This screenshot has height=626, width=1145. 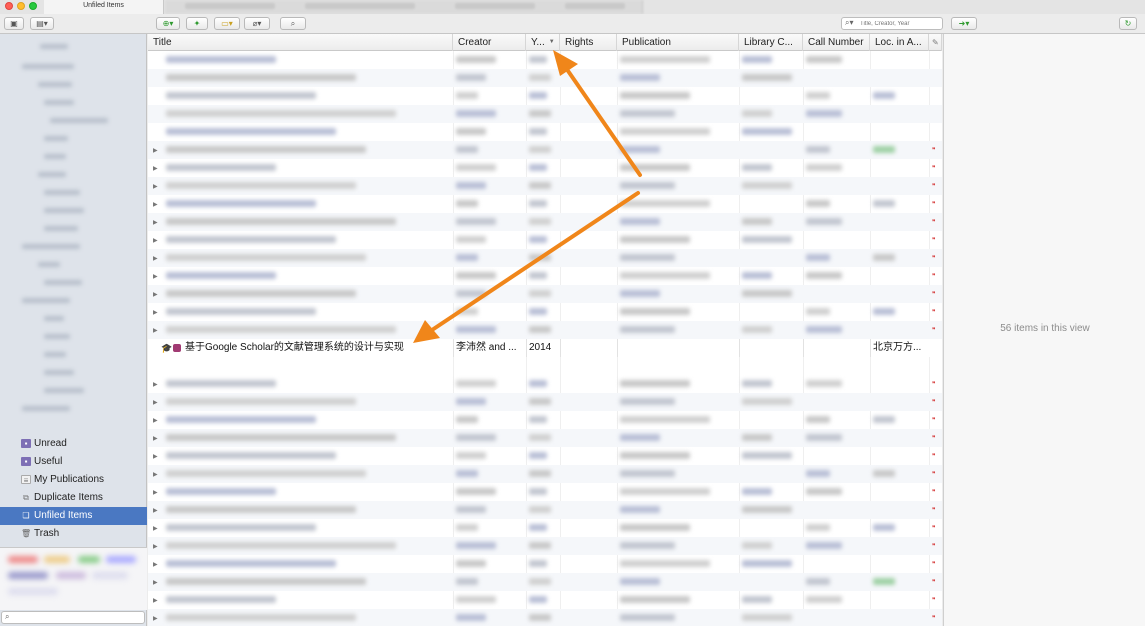 What do you see at coordinates (73, 516) in the screenshot?
I see `collection-unfiled-items: ❏ Unfiled Items` at bounding box center [73, 516].